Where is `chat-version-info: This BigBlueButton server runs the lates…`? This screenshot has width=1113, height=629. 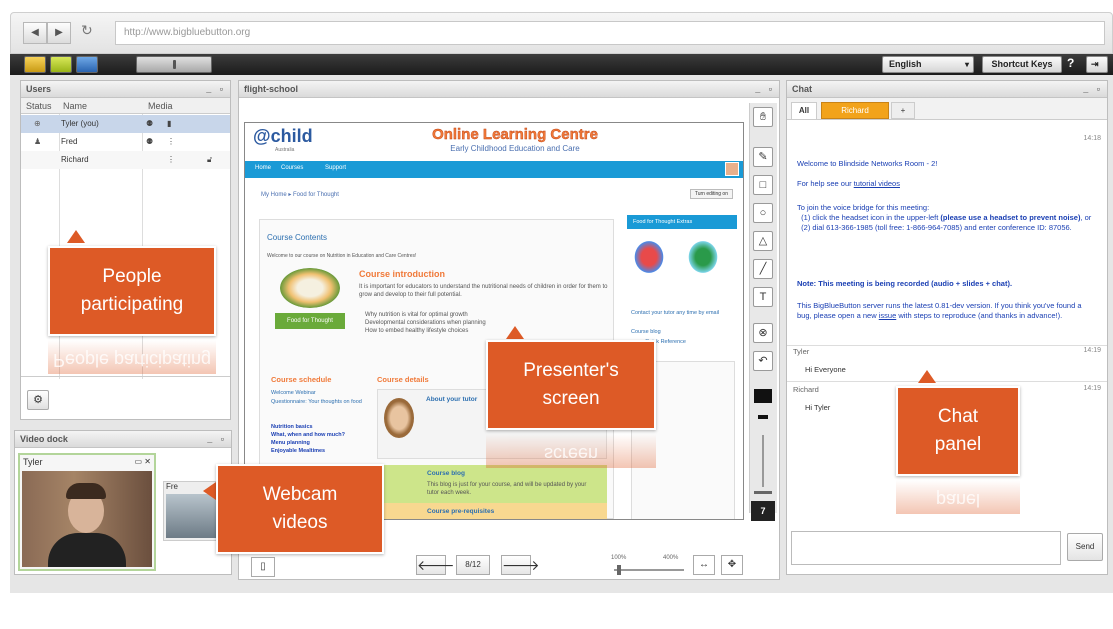 chat-version-info: This BigBlueButton server runs the lates… is located at coordinates (939, 310).